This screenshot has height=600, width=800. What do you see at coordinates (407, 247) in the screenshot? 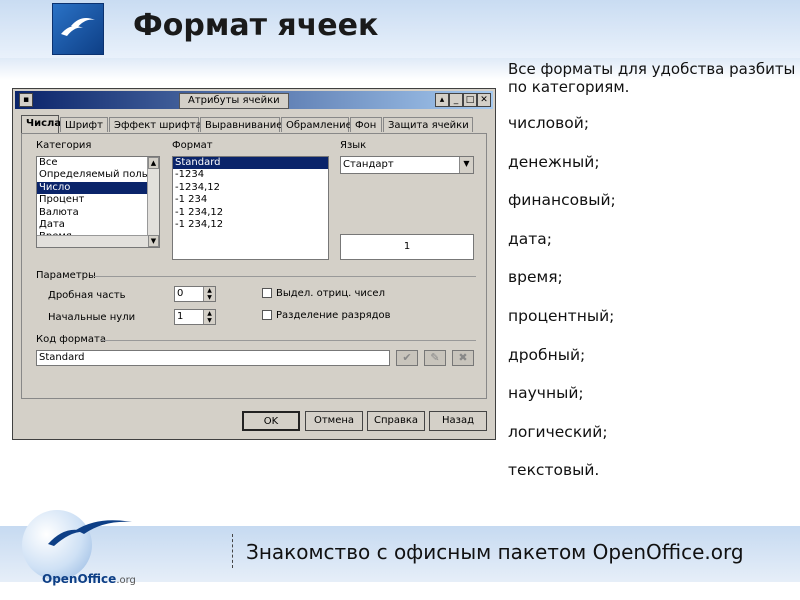
I see `format-preview: 1` at bounding box center [407, 247].